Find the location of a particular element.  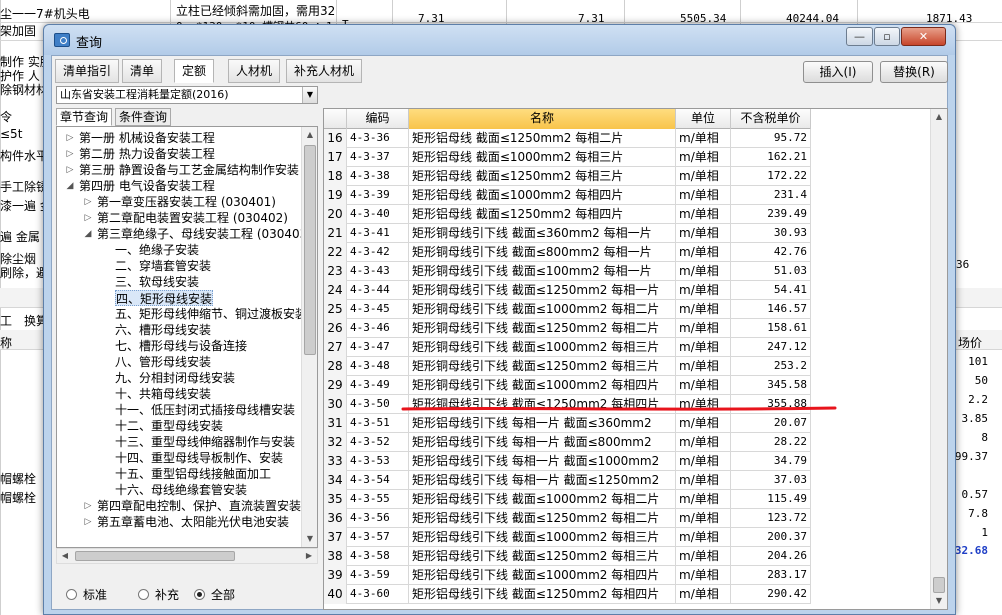

tree-item: 第三册 静置设备与工艺金属结构制作安装 is located at coordinates (189, 170).